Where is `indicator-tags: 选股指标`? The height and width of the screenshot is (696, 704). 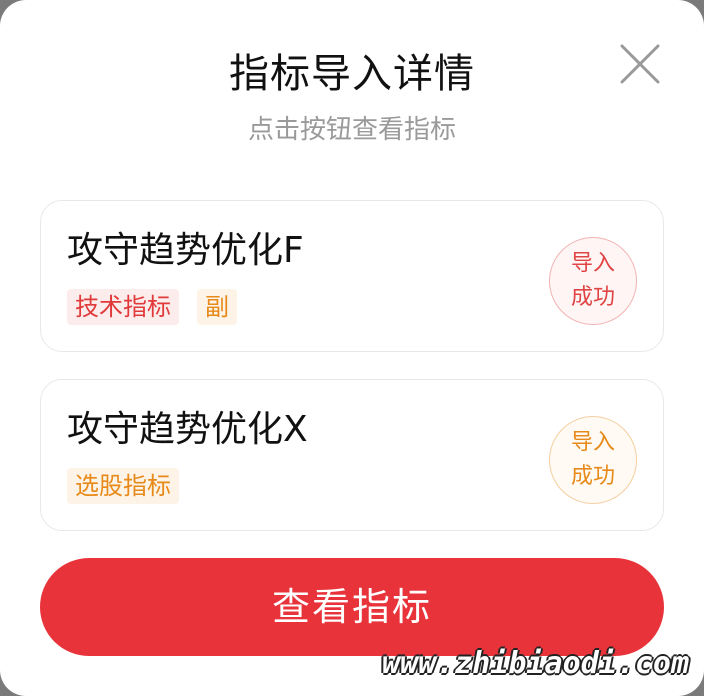
indicator-tags: 选股指标 is located at coordinates (123, 486).